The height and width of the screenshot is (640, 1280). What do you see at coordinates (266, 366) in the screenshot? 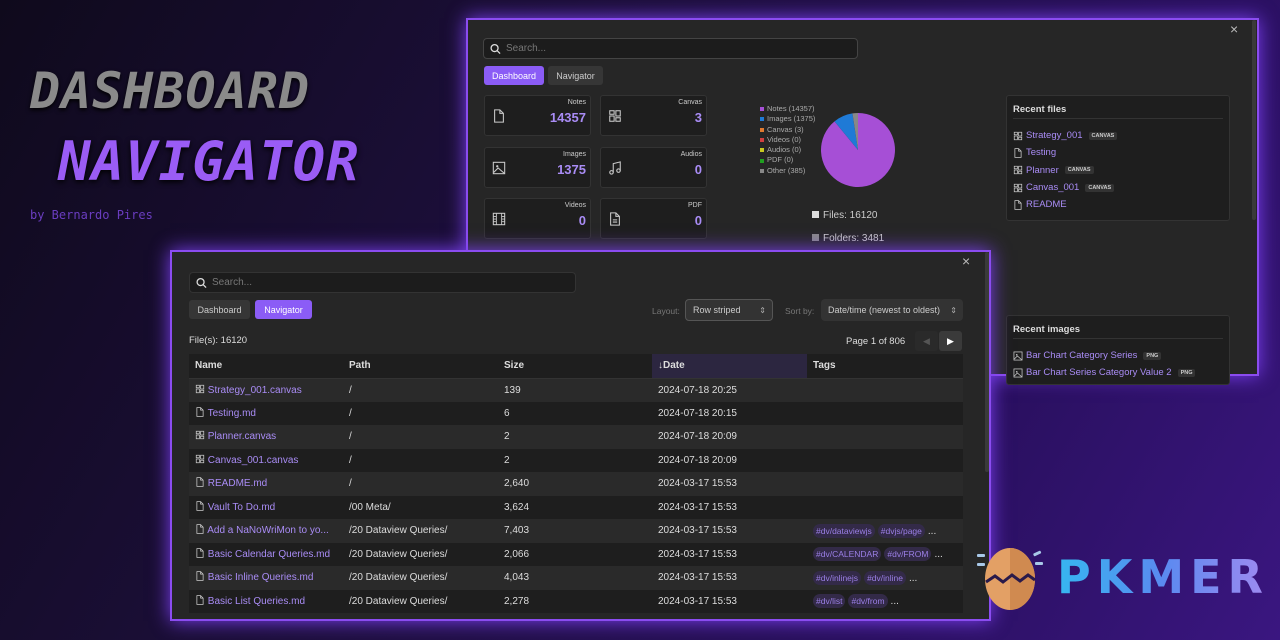
I see `column-header-0: Name` at bounding box center [266, 366].